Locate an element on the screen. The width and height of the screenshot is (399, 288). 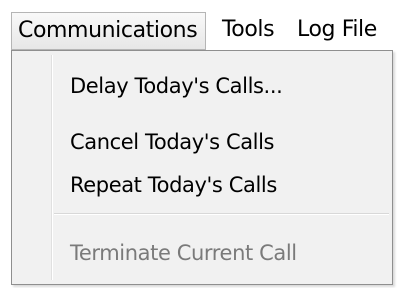
menu-tools: Tools is located at coordinates (248, 31).